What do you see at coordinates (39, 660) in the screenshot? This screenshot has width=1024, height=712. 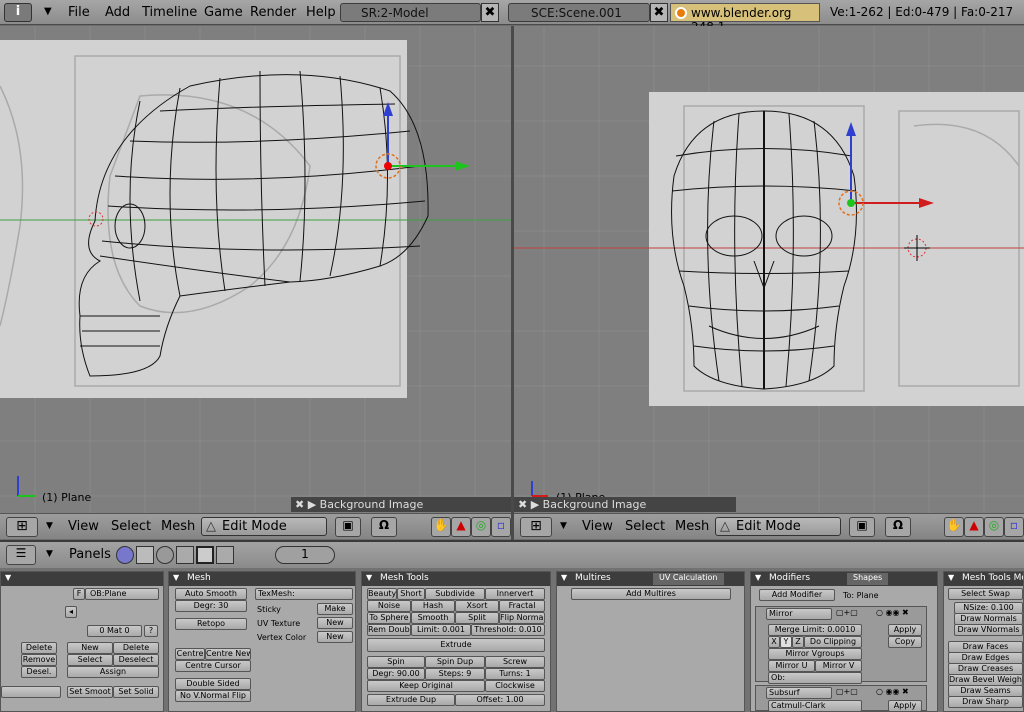 I see `remove-button: Remove` at bounding box center [39, 660].